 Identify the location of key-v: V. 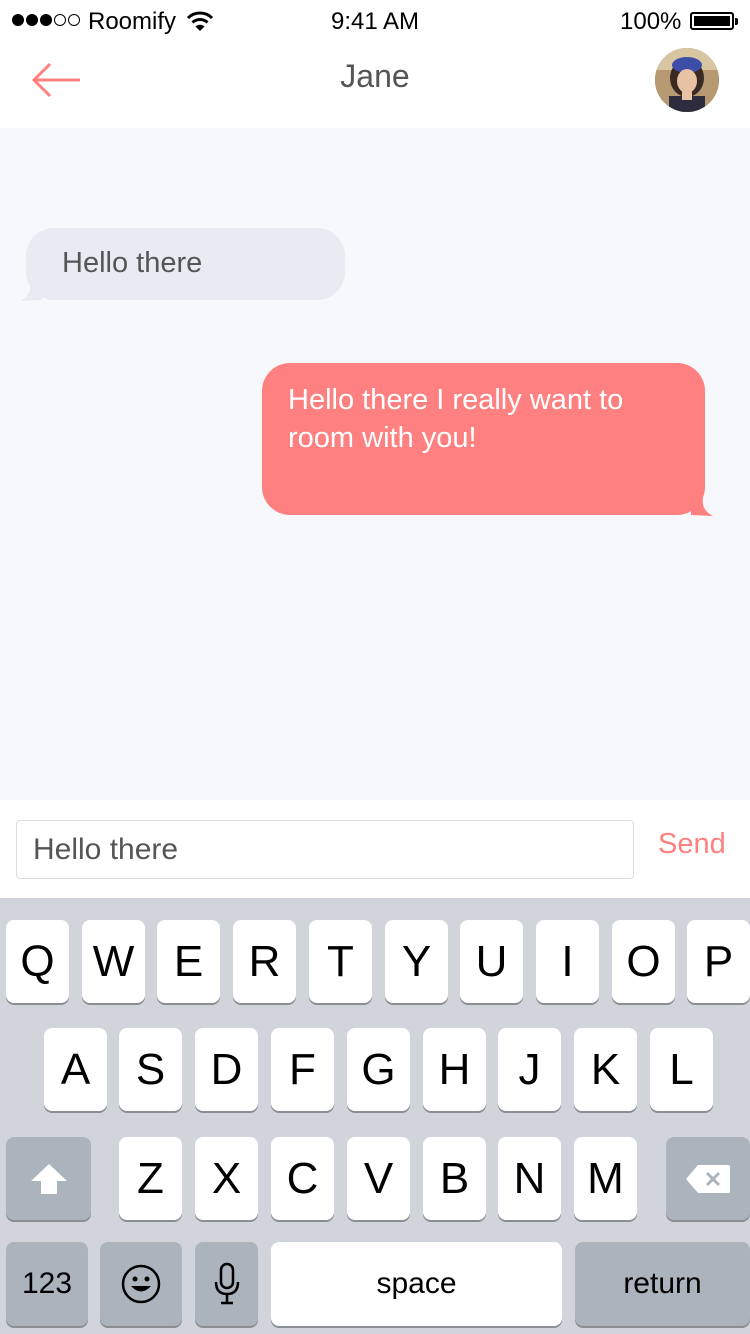
(378, 1178).